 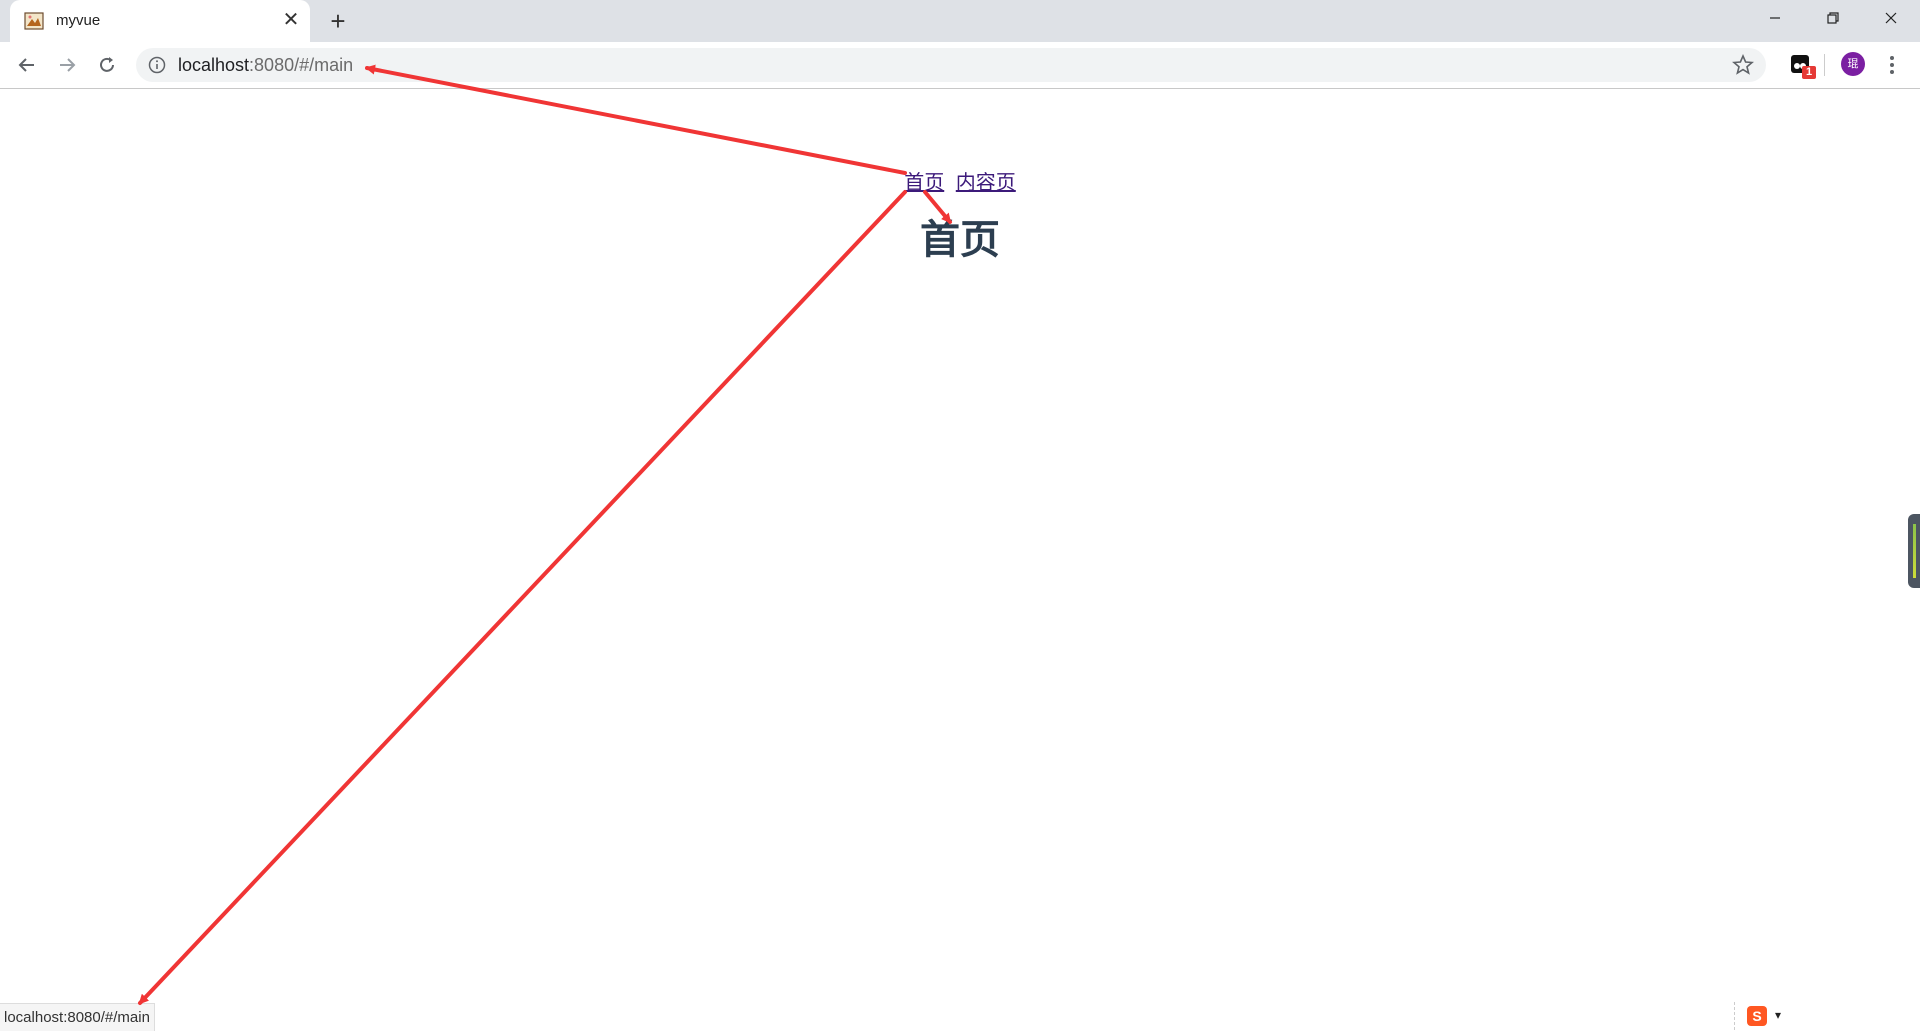 I want to click on ime-indicator: S ▾, so click(x=1764, y=1016).